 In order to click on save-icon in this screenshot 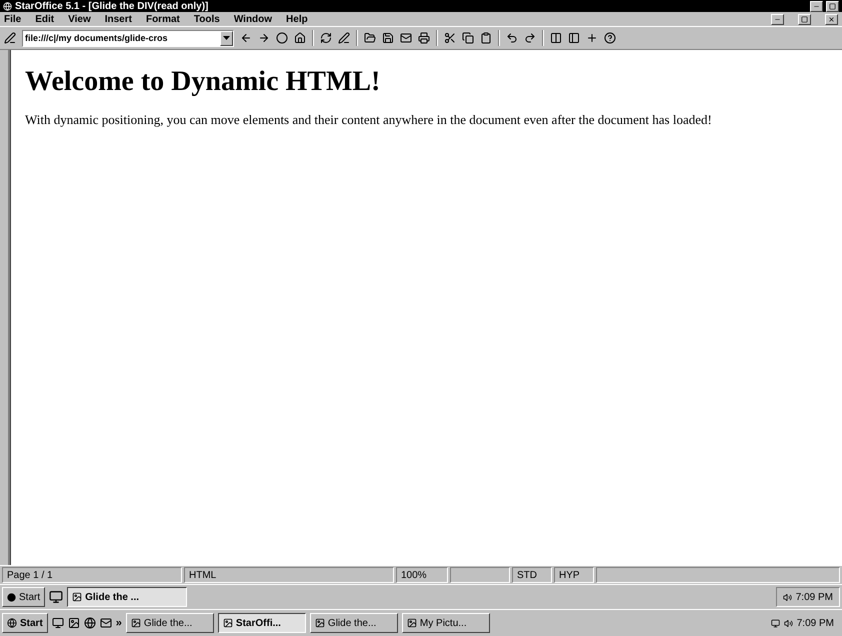, I will do `click(388, 38)`.